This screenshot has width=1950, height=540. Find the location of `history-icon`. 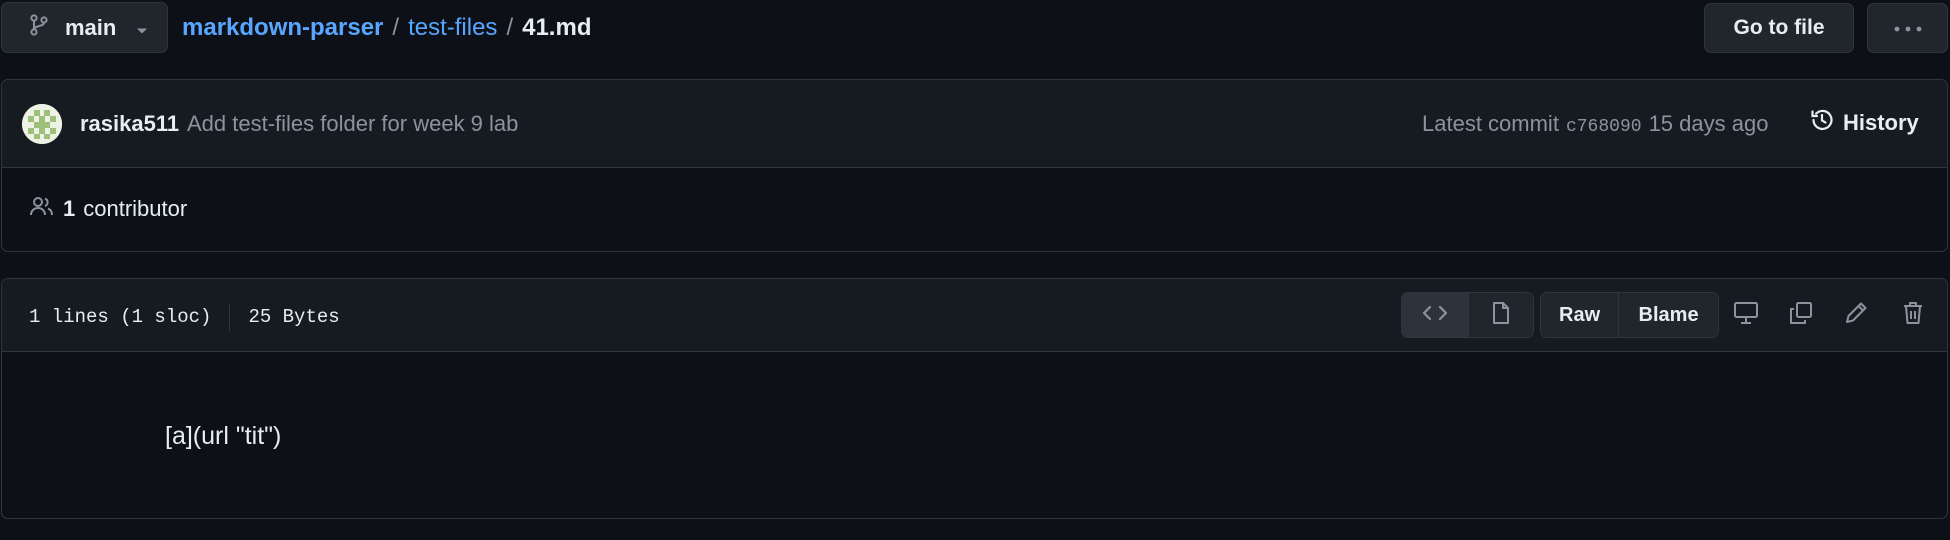

history-icon is located at coordinates (1822, 123).